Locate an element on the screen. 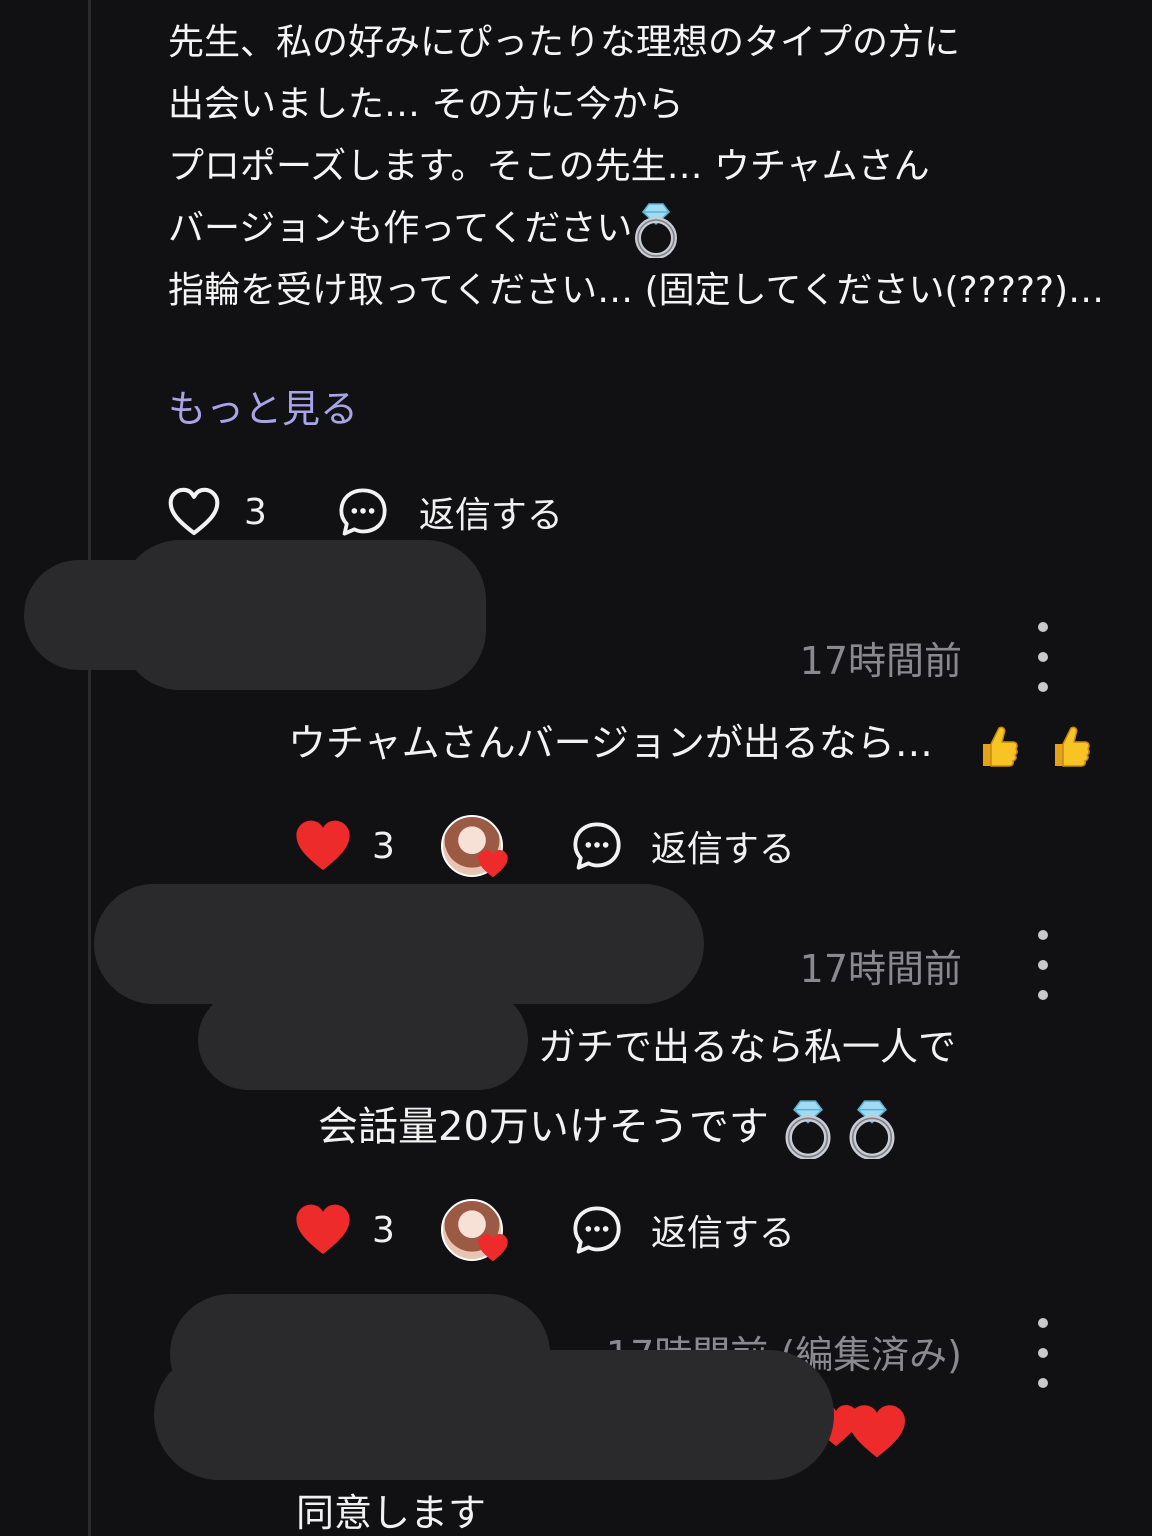 The height and width of the screenshot is (1536, 1152). comment-line: 先生、私の好みにぴったりな理想のタイプの方に is located at coordinates (564, 42).